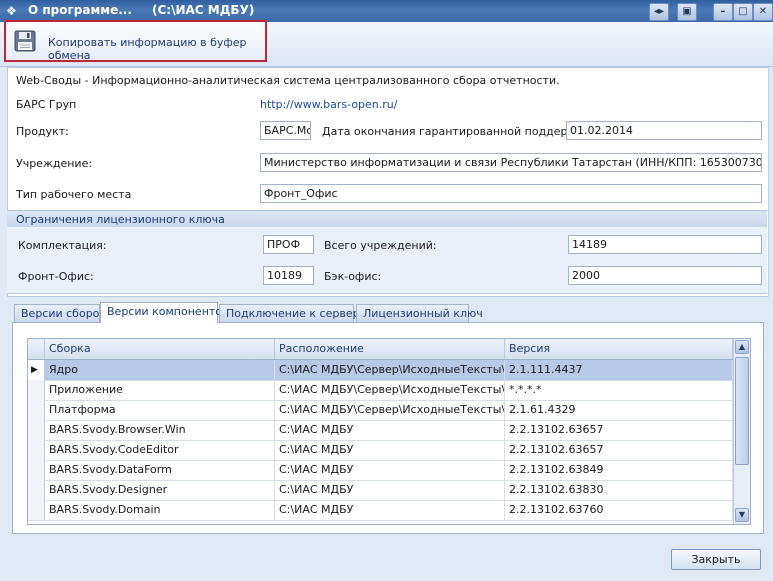 The image size is (773, 581). I want to click on copy-to-clipboard-button: Копировать информацию в буфер обмена, so click(135, 41).